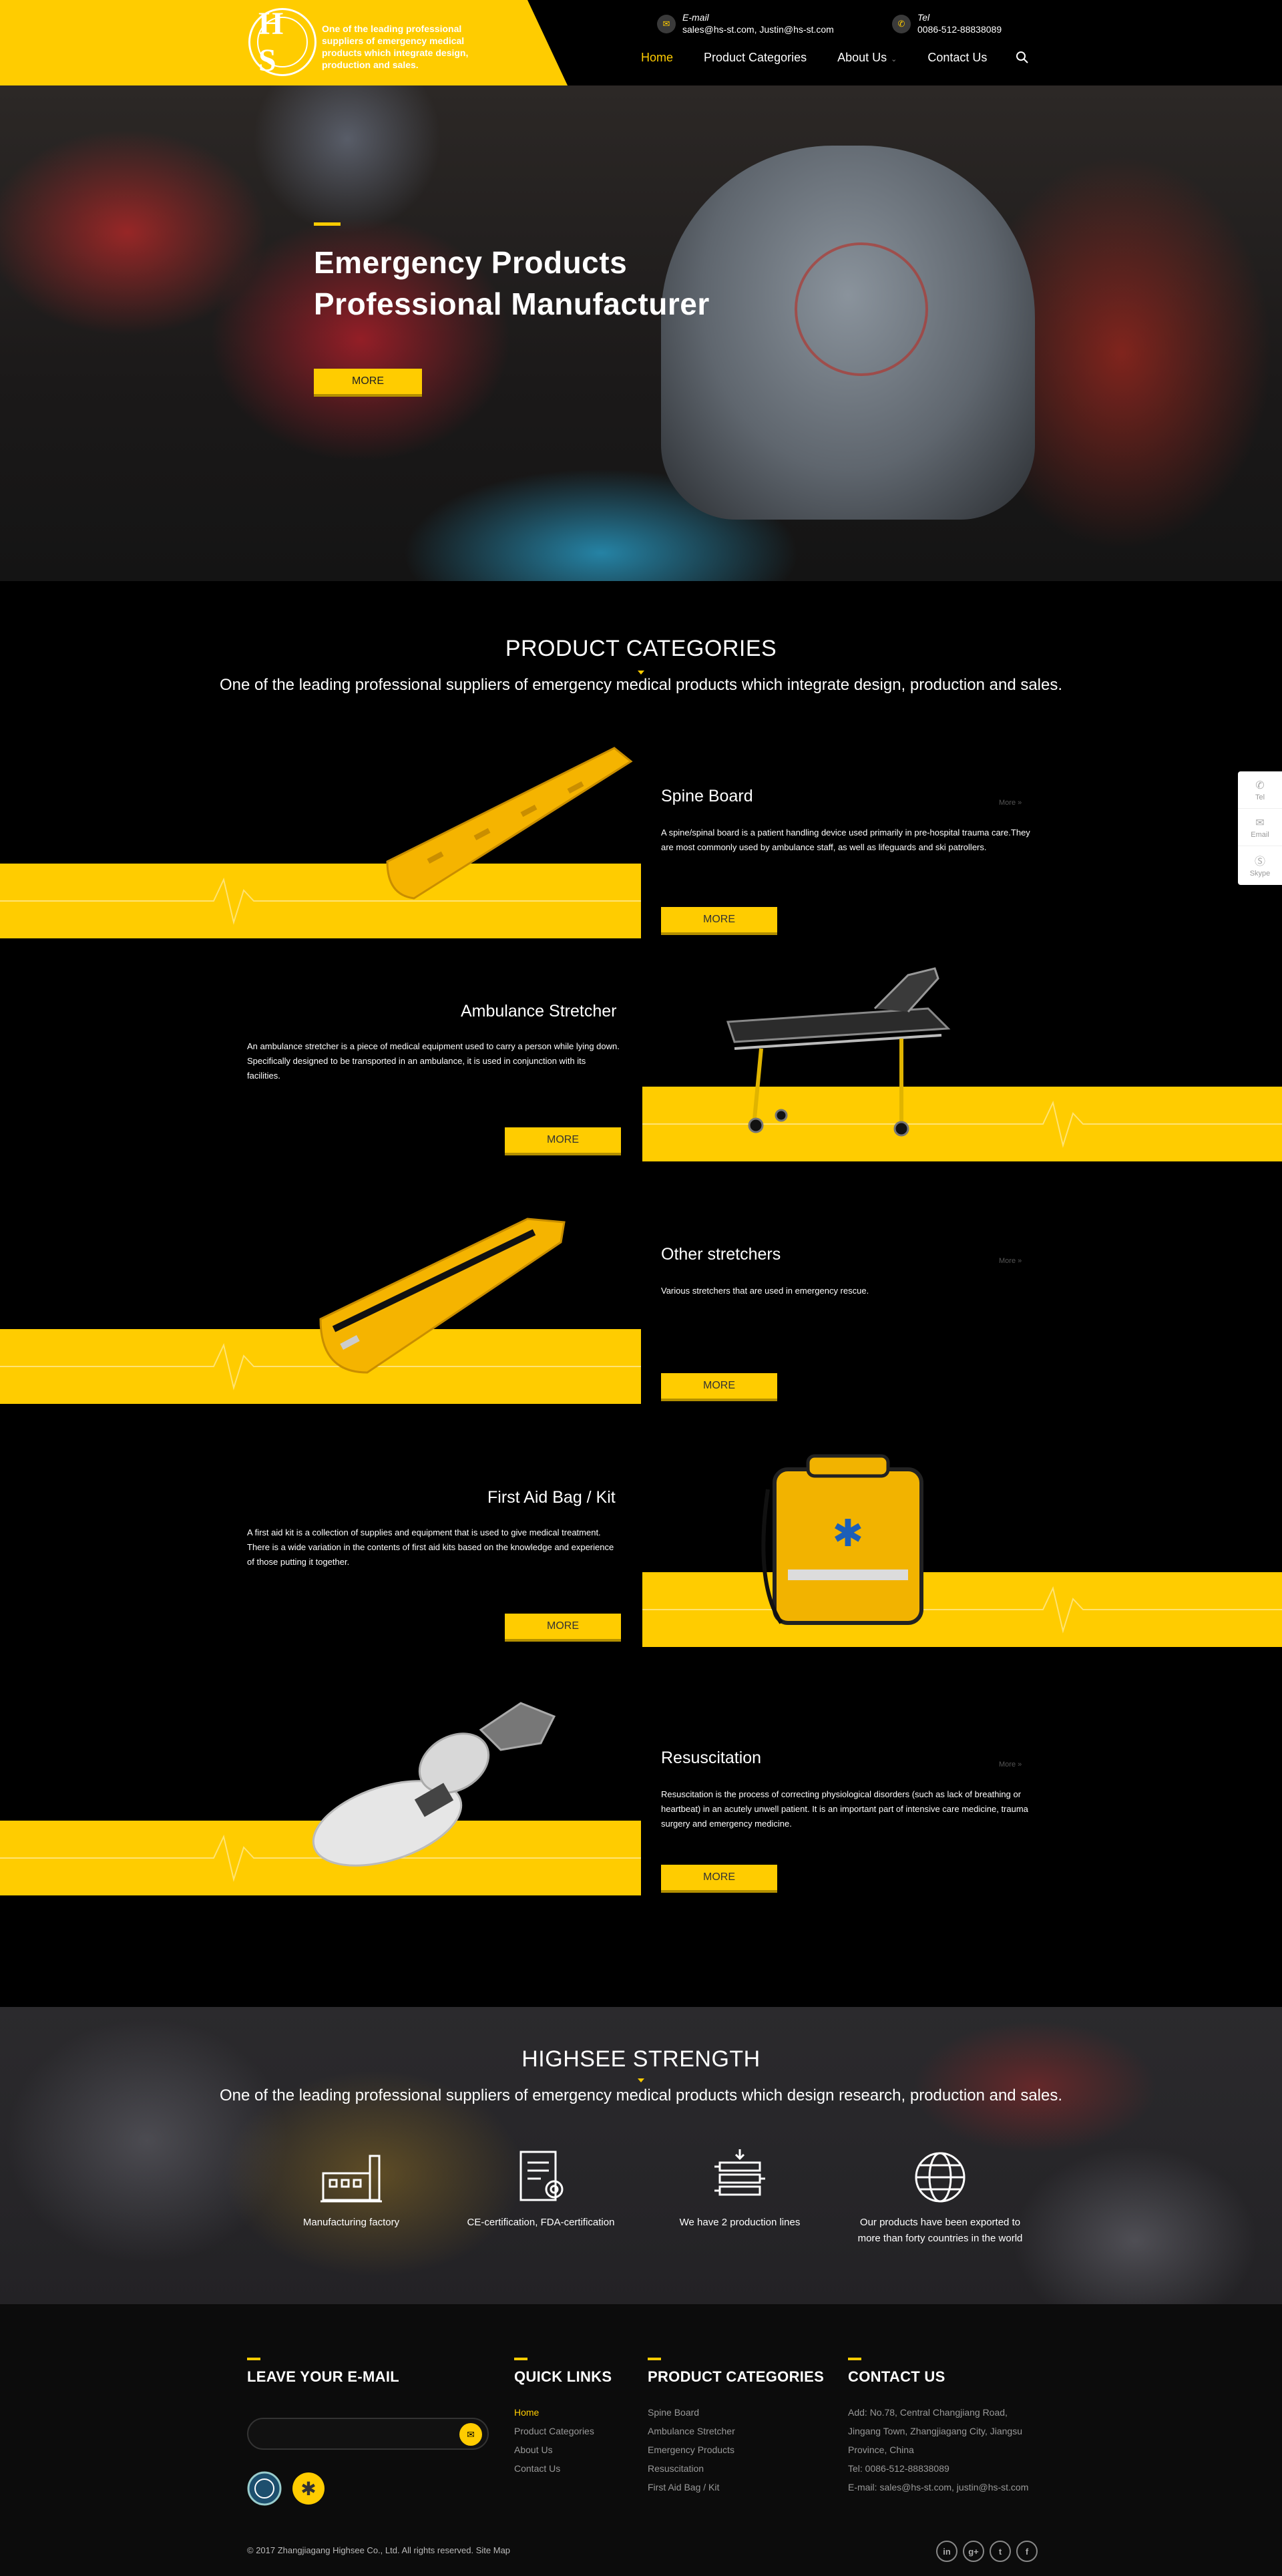  What do you see at coordinates (368, 381) in the screenshot?
I see `hero-more-button: MORE` at bounding box center [368, 381].